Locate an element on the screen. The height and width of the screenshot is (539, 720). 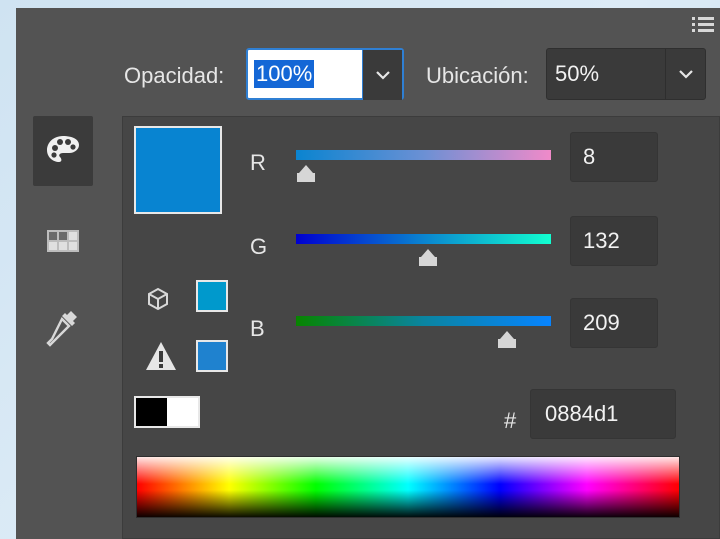
hex-value-field: 0884d1 is located at coordinates (603, 414).